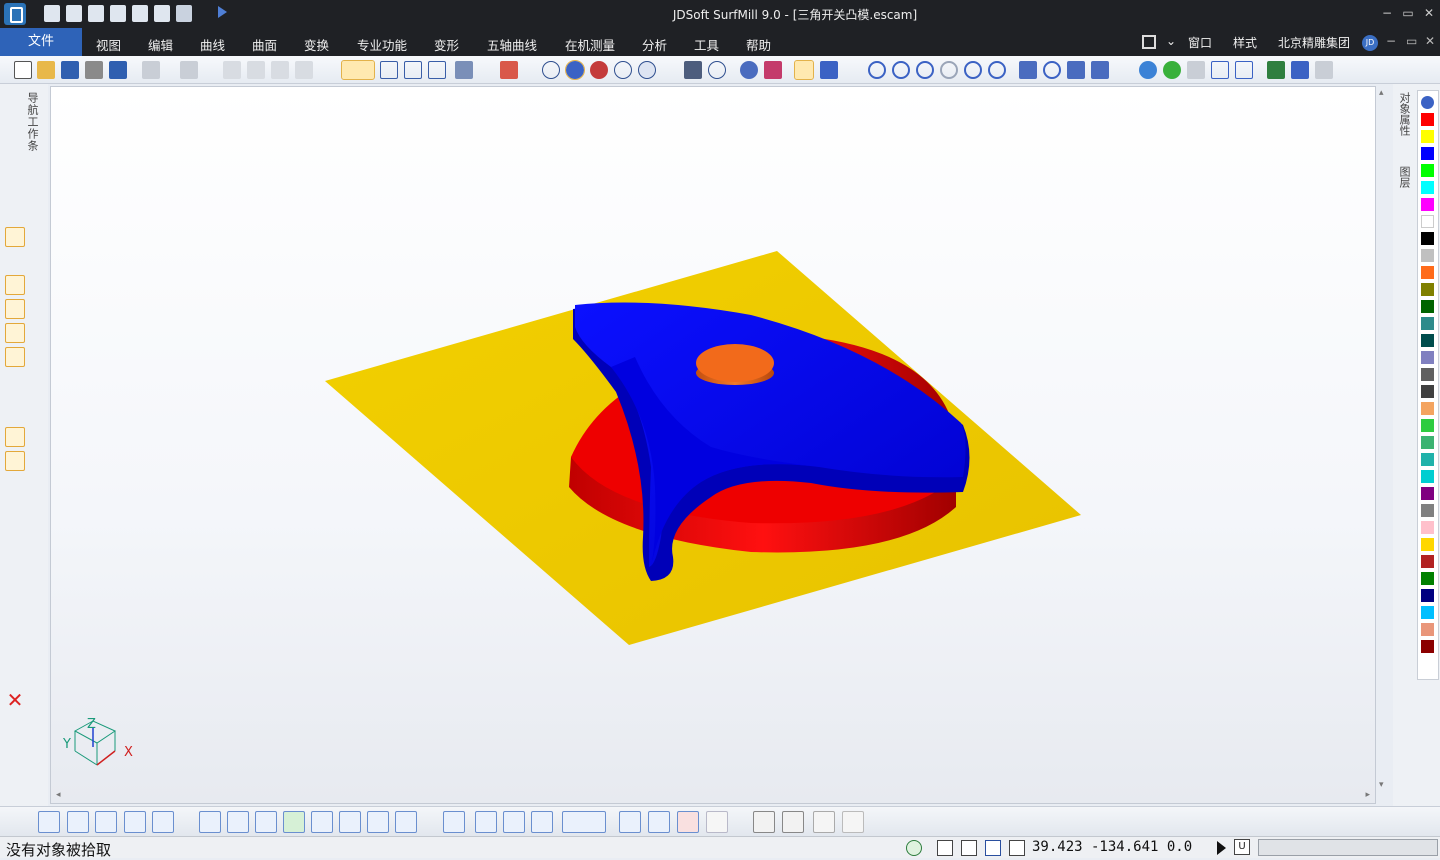 The height and width of the screenshot is (860, 1440). Describe the element at coordinates (804, 70) in the screenshot. I see `snap-icon` at that location.